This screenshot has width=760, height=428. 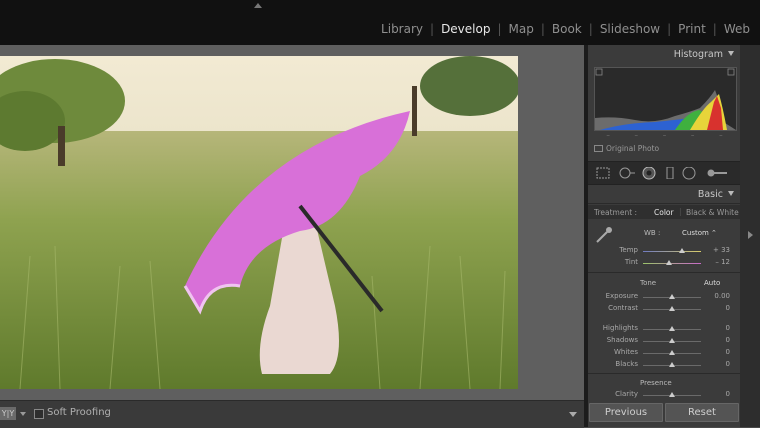 What do you see at coordinates (721, 250) in the screenshot?
I see `temp-value: + 33` at bounding box center [721, 250].